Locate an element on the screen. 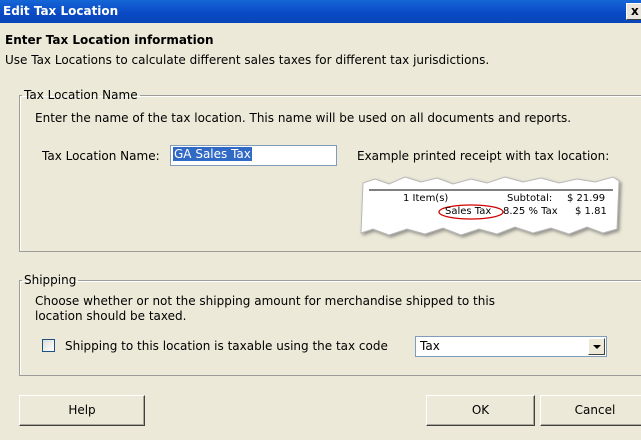 The height and width of the screenshot is (440, 641). window-title: Edit Tax Location is located at coordinates (61, 11).